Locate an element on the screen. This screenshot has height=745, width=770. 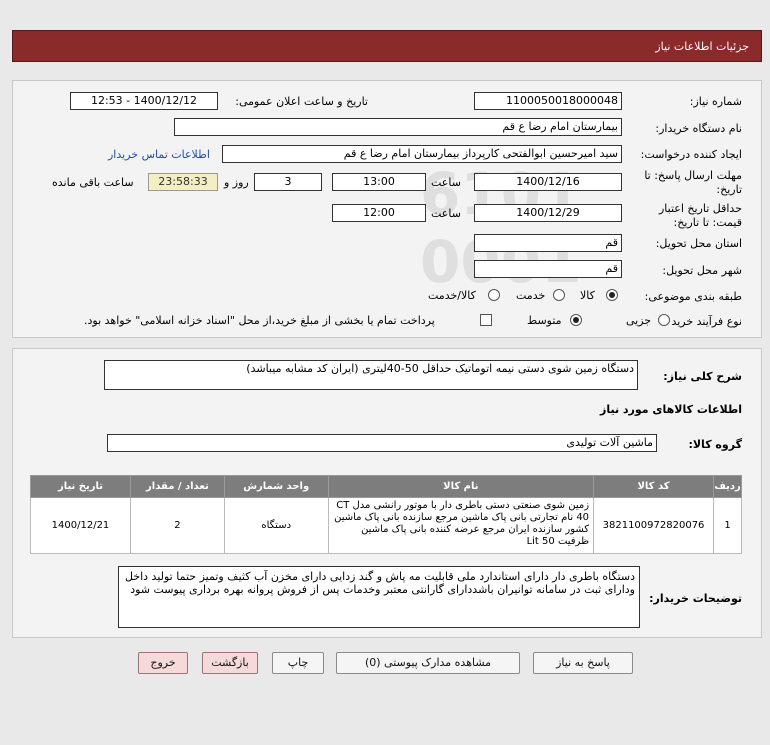
deadline-date-field: 1400/12/16 is located at coordinates (548, 182).